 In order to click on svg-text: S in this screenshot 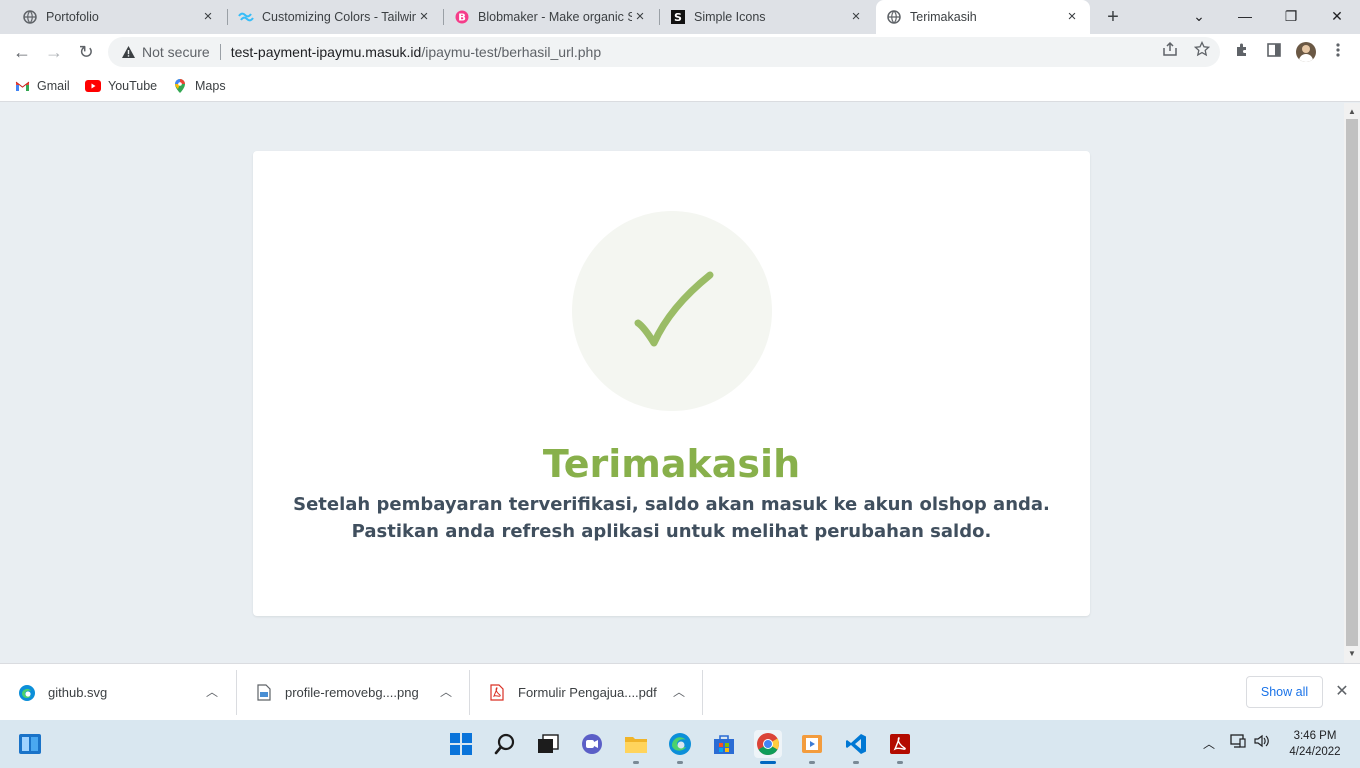, I will do `click(678, 17)`.